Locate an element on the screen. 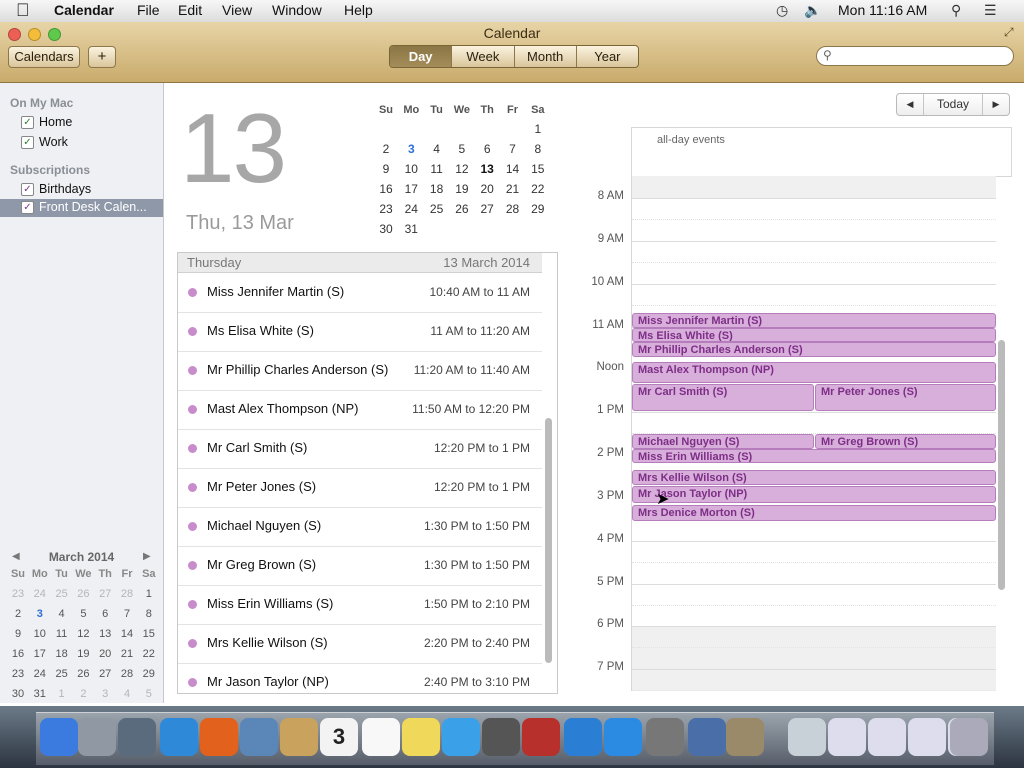 This screenshot has height=768, width=1024. tab-week: Week is located at coordinates (483, 56).